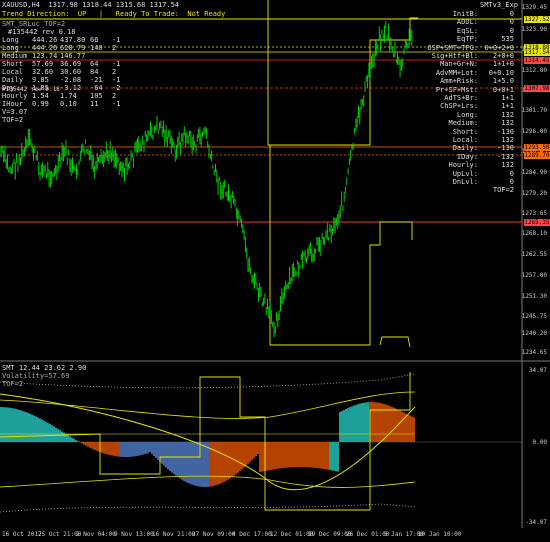 The image size is (550, 542). I want to click on left-row-c: 64, so click(94, 64).